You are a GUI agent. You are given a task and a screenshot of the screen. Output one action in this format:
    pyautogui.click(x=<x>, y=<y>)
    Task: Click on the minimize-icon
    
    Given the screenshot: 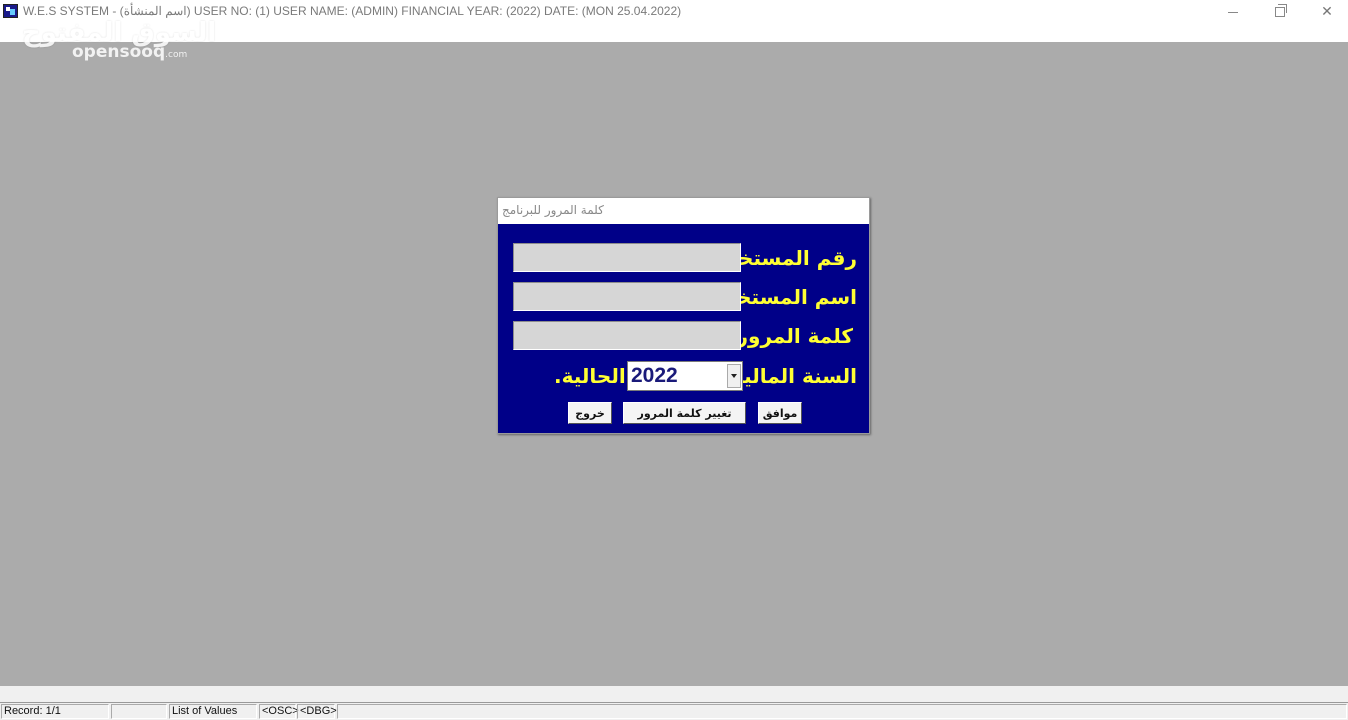 What is the action you would take?
    pyautogui.click(x=1233, y=12)
    